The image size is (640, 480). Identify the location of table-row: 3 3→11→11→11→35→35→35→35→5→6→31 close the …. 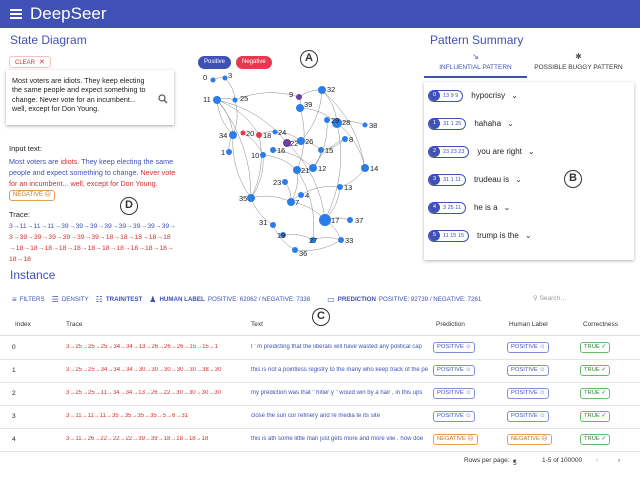
(320, 417).